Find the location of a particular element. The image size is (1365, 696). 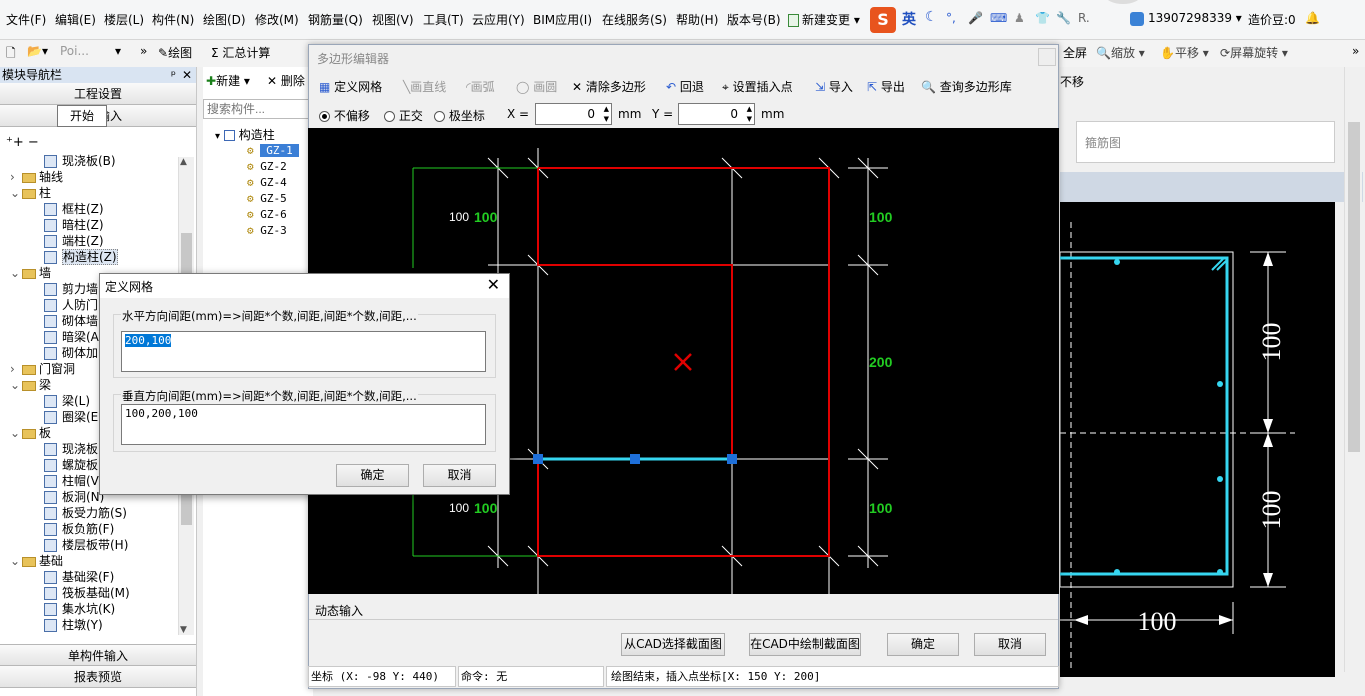

sum-calc-button: Σ 汇总计算 is located at coordinates (240, 52).